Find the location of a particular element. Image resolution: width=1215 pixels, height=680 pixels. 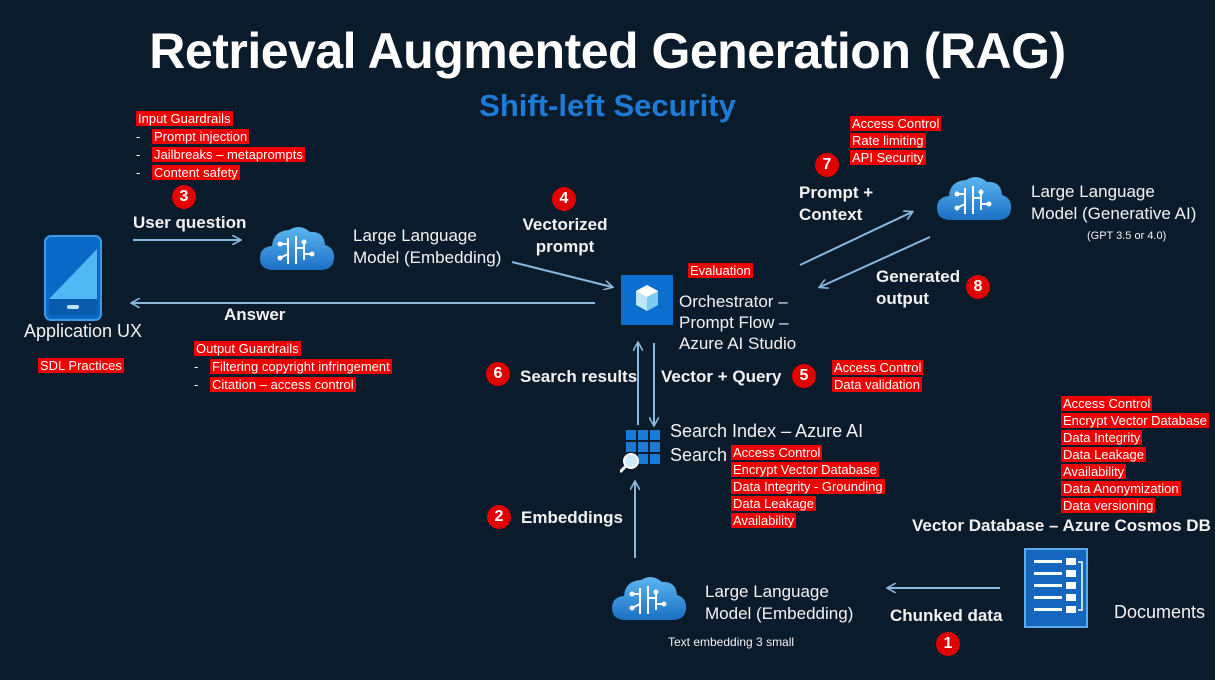

step-4-badge: 4 is located at coordinates (564, 199).